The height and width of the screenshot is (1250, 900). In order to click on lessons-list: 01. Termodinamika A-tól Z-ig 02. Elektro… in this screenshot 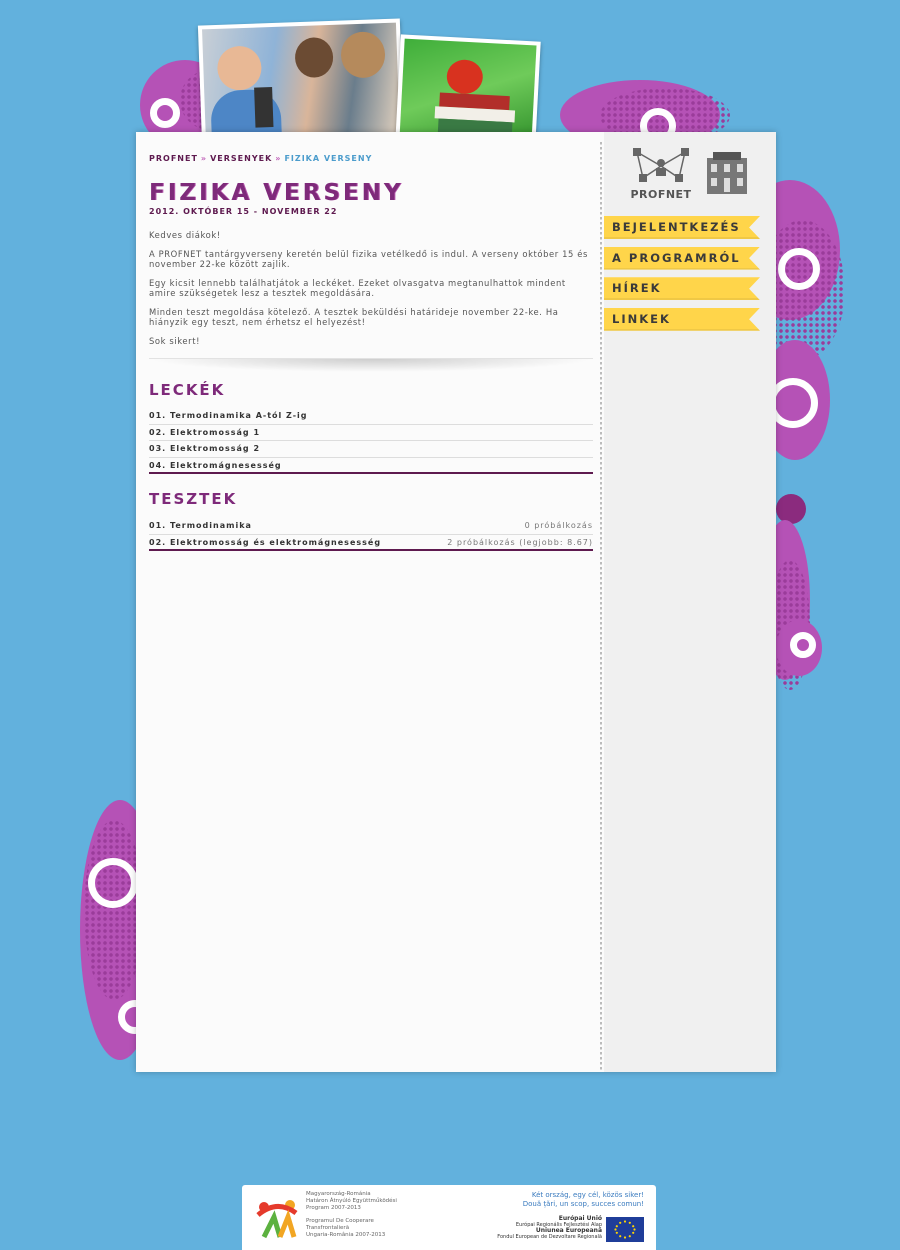, I will do `click(371, 441)`.